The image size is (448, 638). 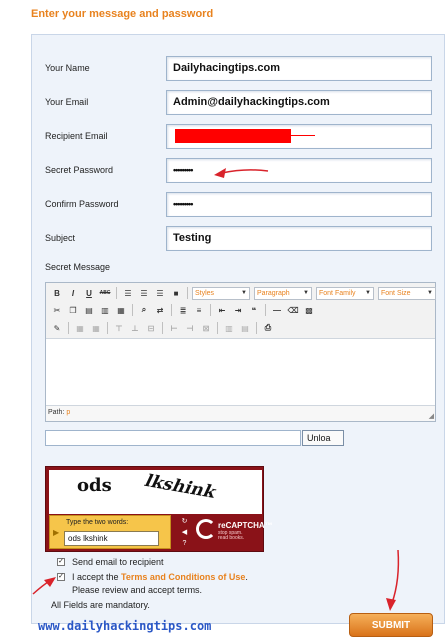 What do you see at coordinates (89, 310) in the screenshot?
I see `paste-icon: ▤` at bounding box center [89, 310].